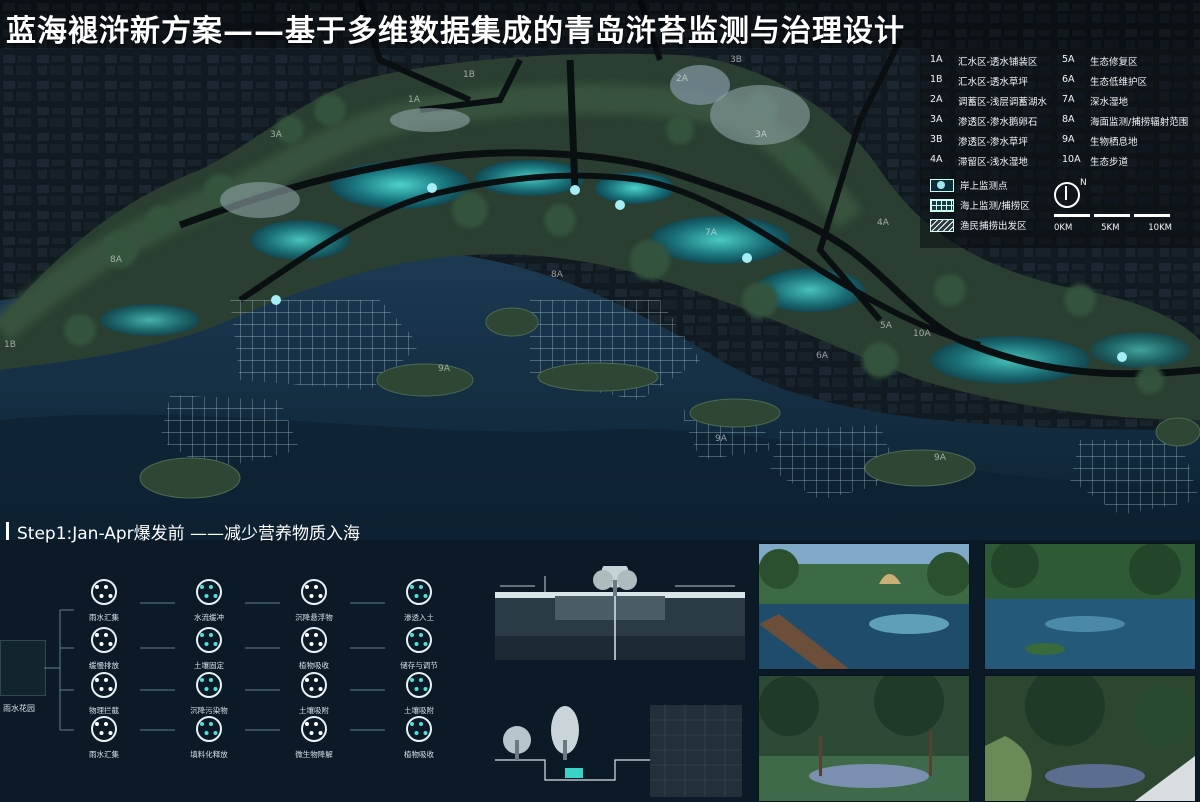  I want to click on flow-node: 缓慢排放, so click(104, 647).